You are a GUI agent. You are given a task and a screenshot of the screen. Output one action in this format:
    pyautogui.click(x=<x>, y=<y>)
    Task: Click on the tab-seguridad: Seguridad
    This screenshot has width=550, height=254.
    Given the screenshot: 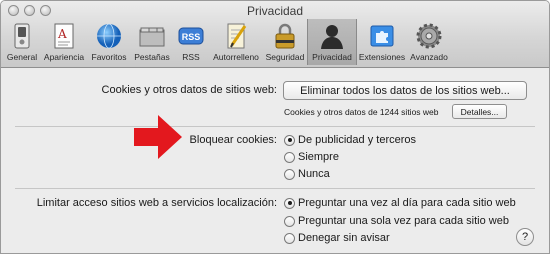 What is the action you would take?
    pyautogui.click(x=285, y=42)
    